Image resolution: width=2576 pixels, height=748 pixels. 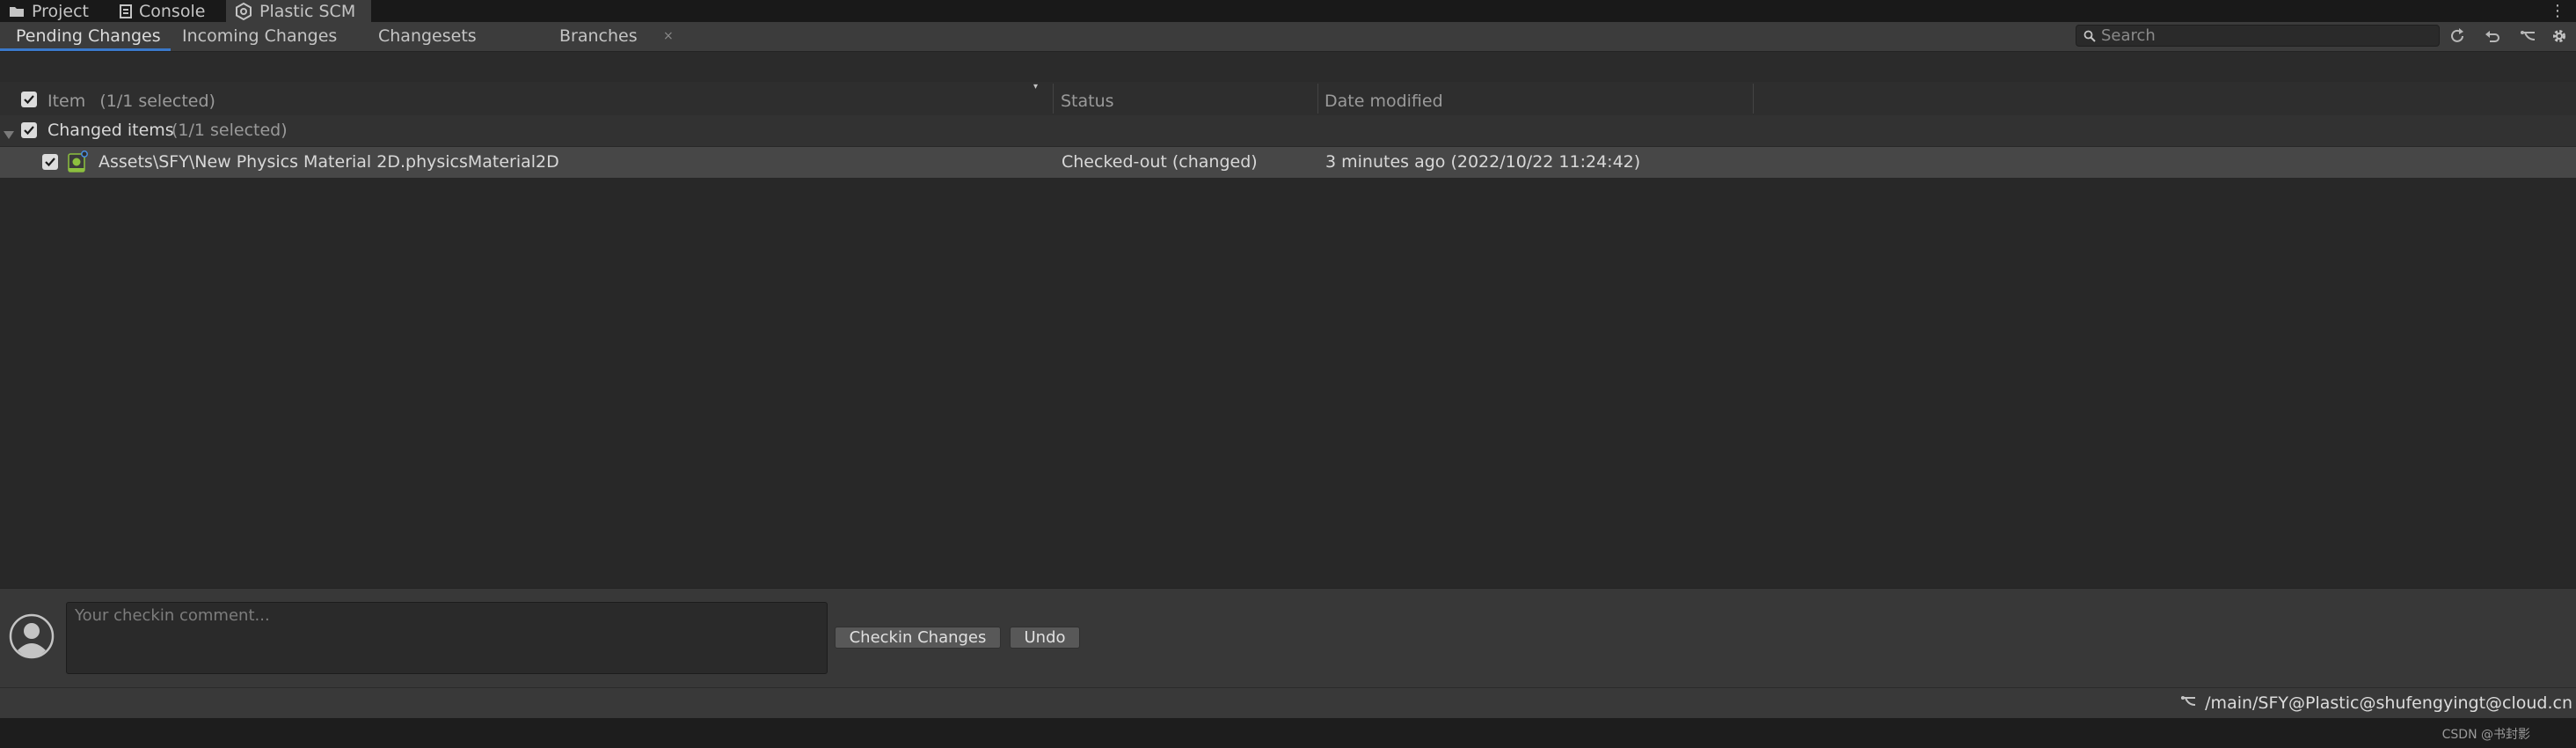 I want to click on branch-info: /main/SFY@Plastic@shufengyingt@cloud.cn, so click(x=2376, y=704).